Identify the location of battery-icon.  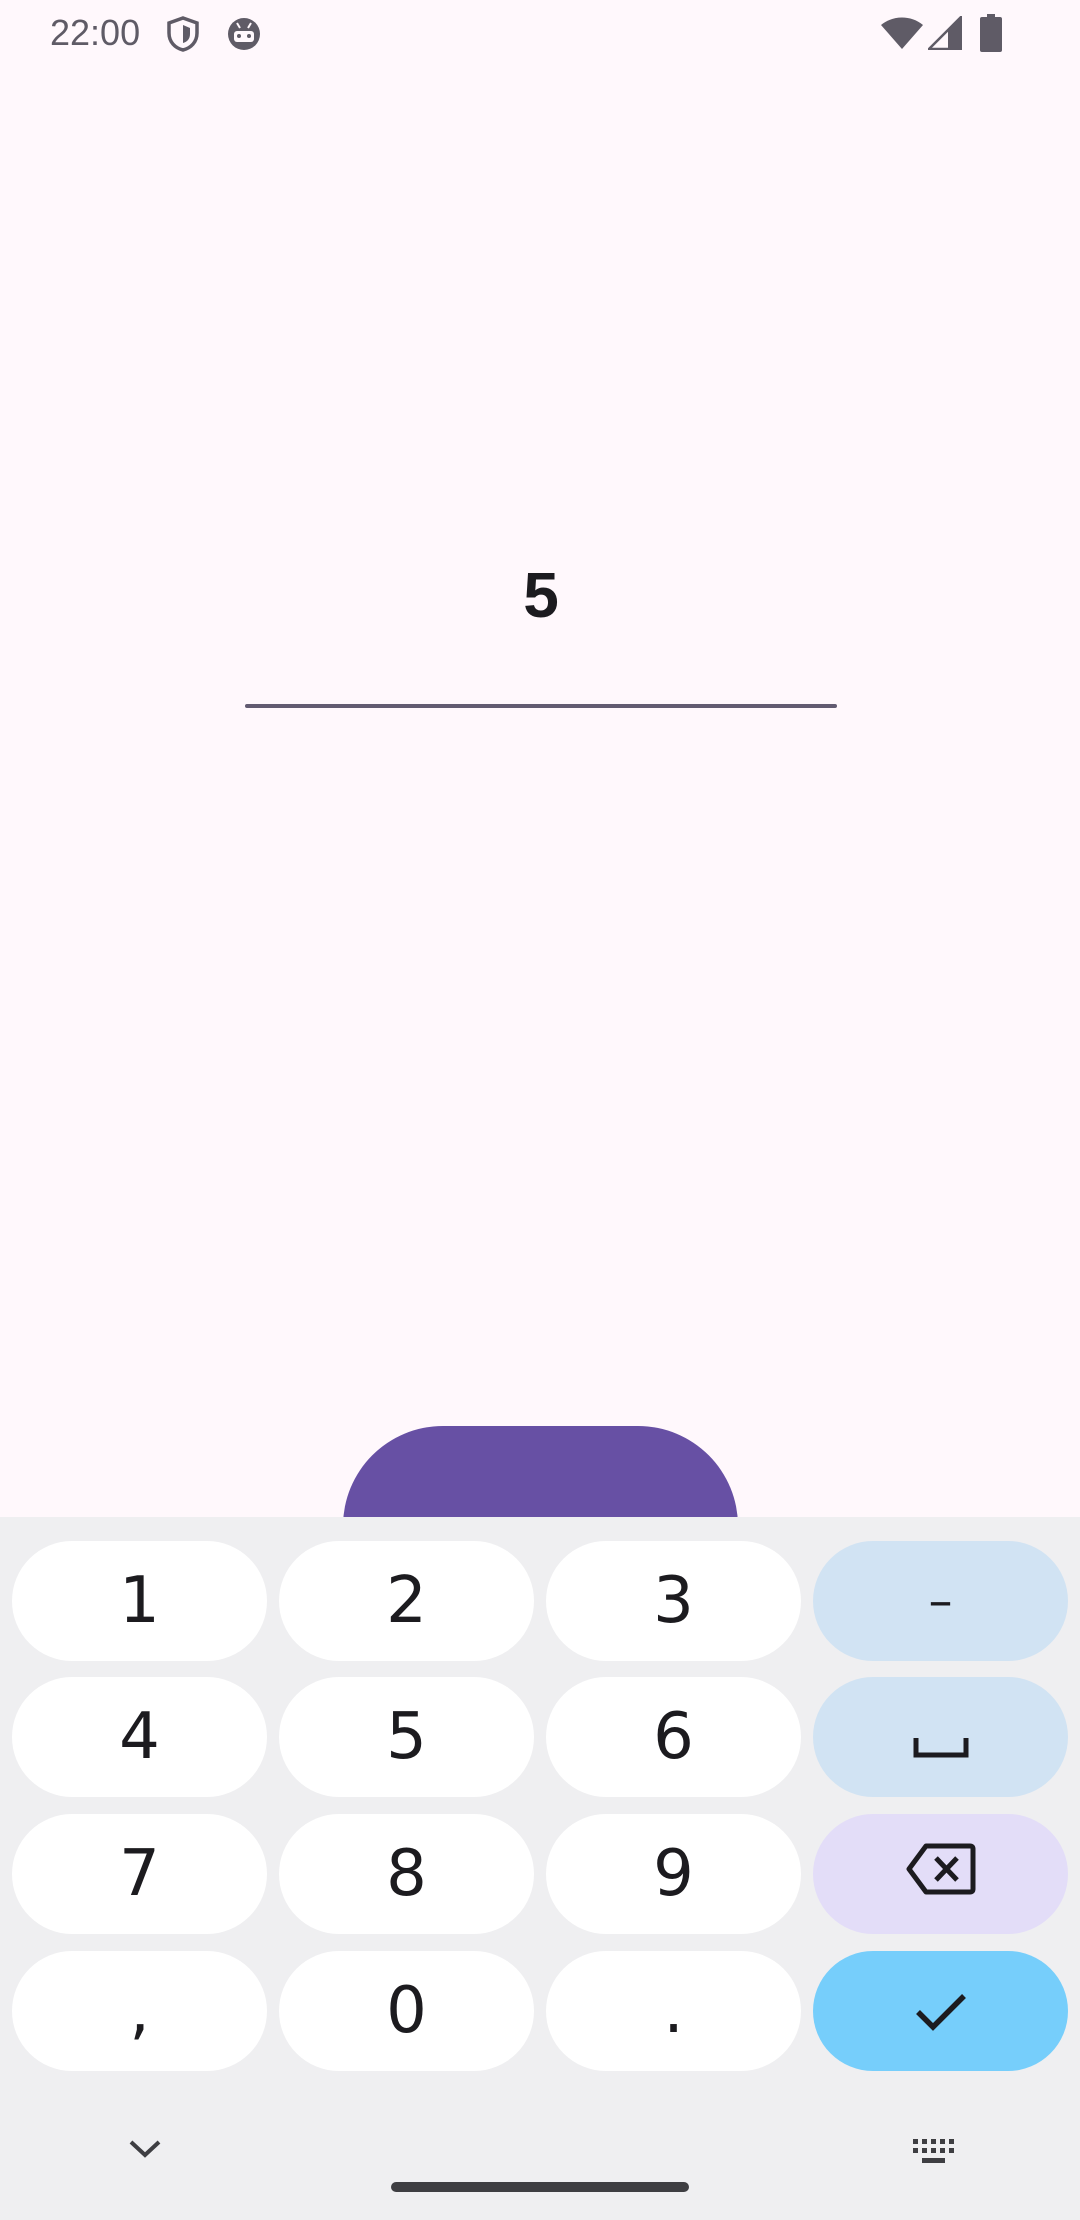
(991, 35).